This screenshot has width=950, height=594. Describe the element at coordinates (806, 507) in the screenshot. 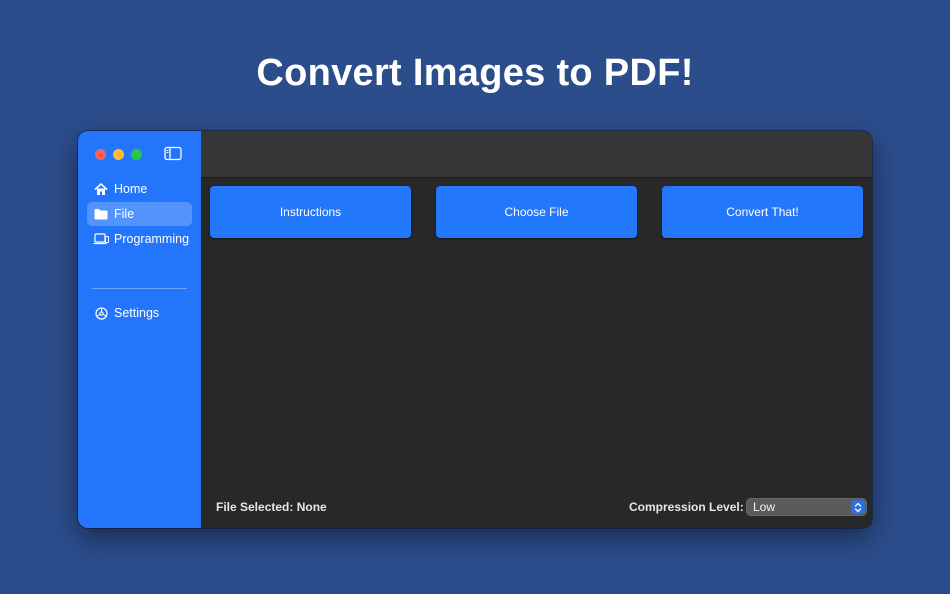

I see `compression-level-select: Low` at that location.